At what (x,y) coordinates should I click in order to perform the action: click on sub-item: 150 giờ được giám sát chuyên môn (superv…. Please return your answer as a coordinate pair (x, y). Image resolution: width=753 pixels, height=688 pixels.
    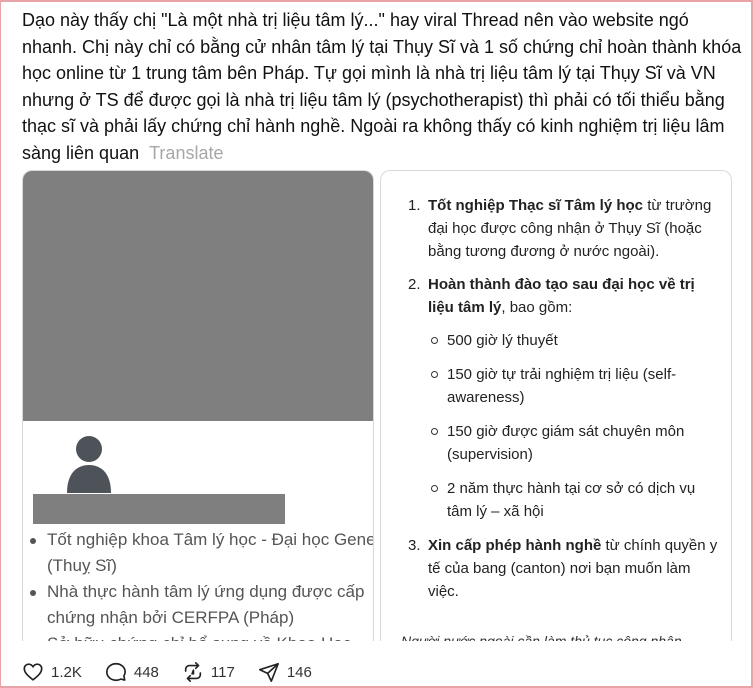
    Looking at the image, I should click on (574, 443).